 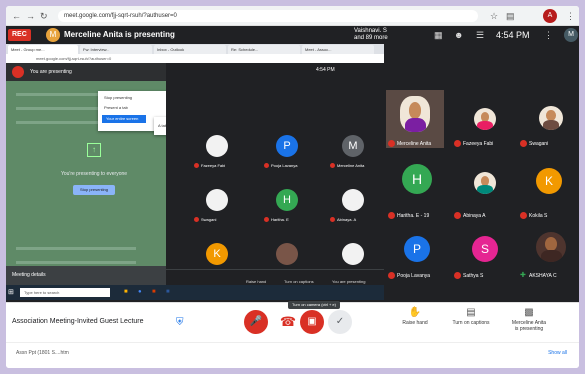 I want to click on inner-presenting: You are presenting, so click(x=349, y=281).